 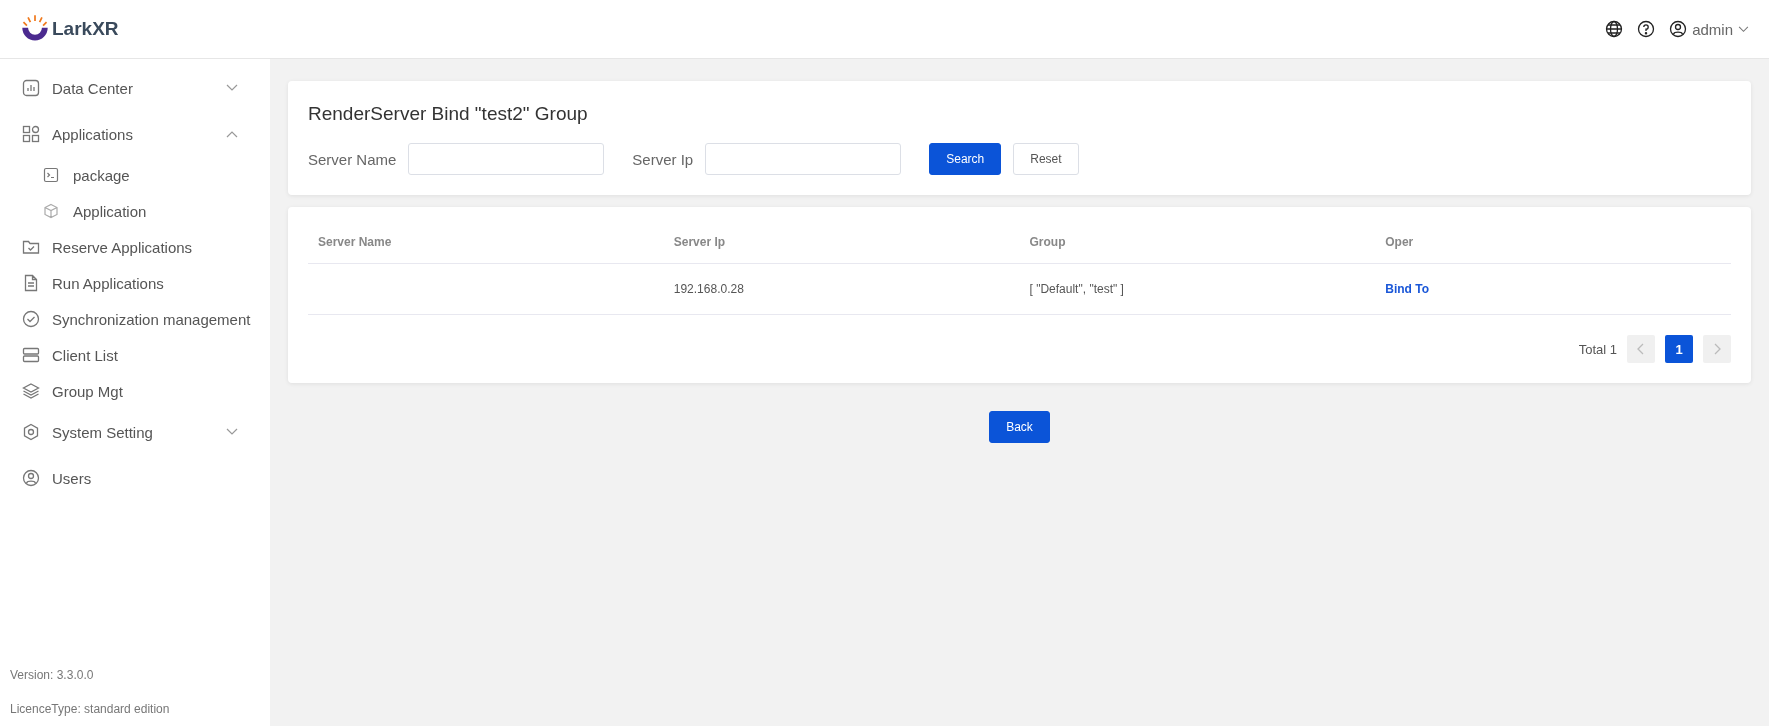 I want to click on sidebar-label: Synchronization management, so click(x=151, y=319).